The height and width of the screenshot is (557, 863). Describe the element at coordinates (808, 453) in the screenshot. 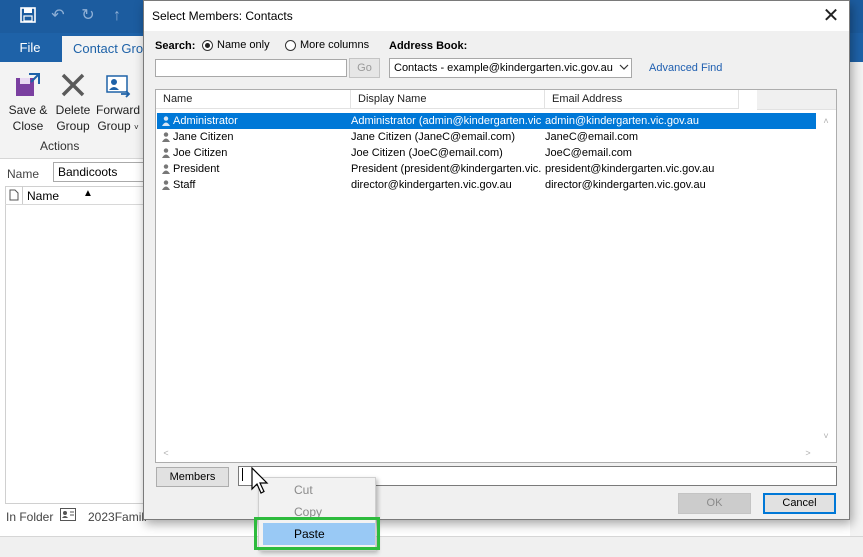

I see `scroll-right-icon: >` at that location.